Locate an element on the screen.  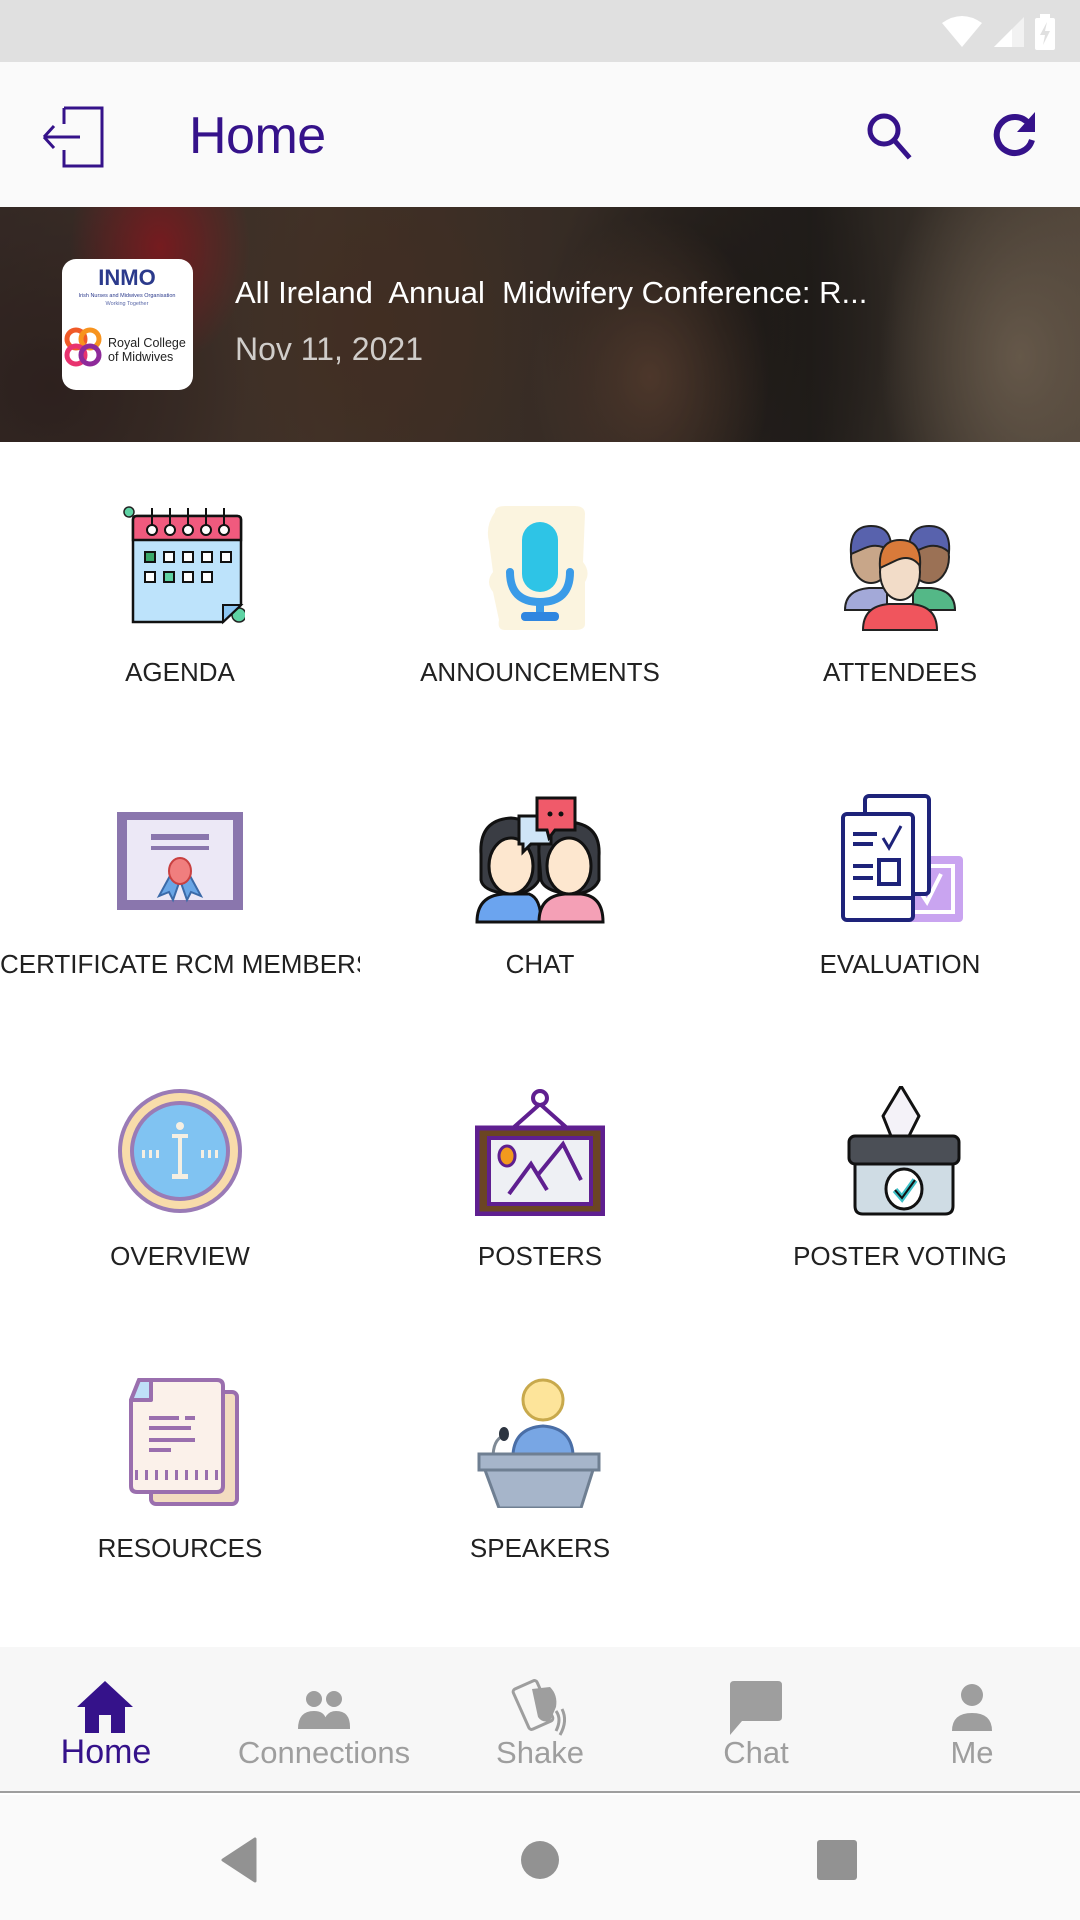
search-icon is located at coordinates (890, 136).